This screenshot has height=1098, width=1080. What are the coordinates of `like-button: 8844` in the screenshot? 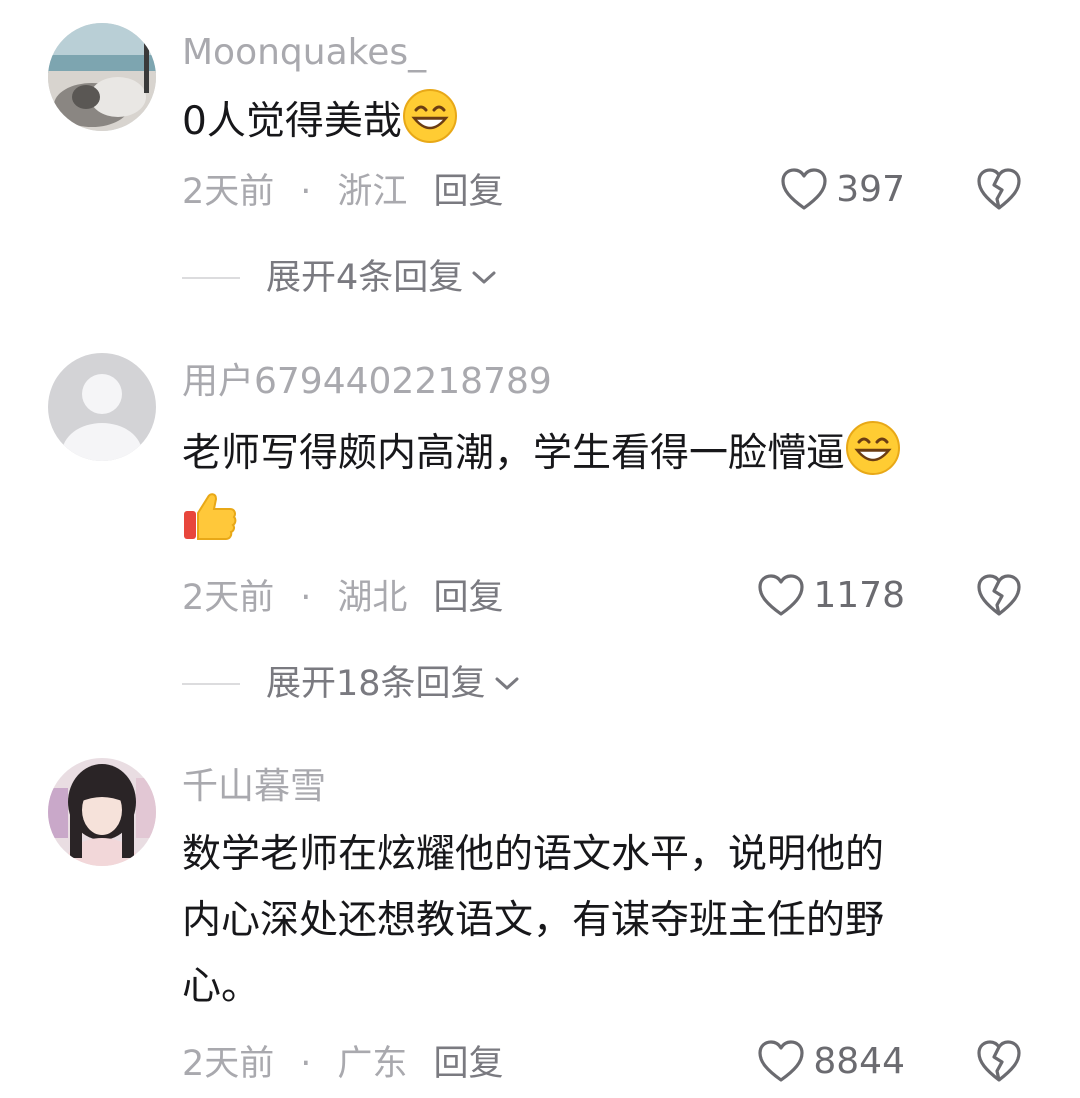 It's located at (831, 1062).